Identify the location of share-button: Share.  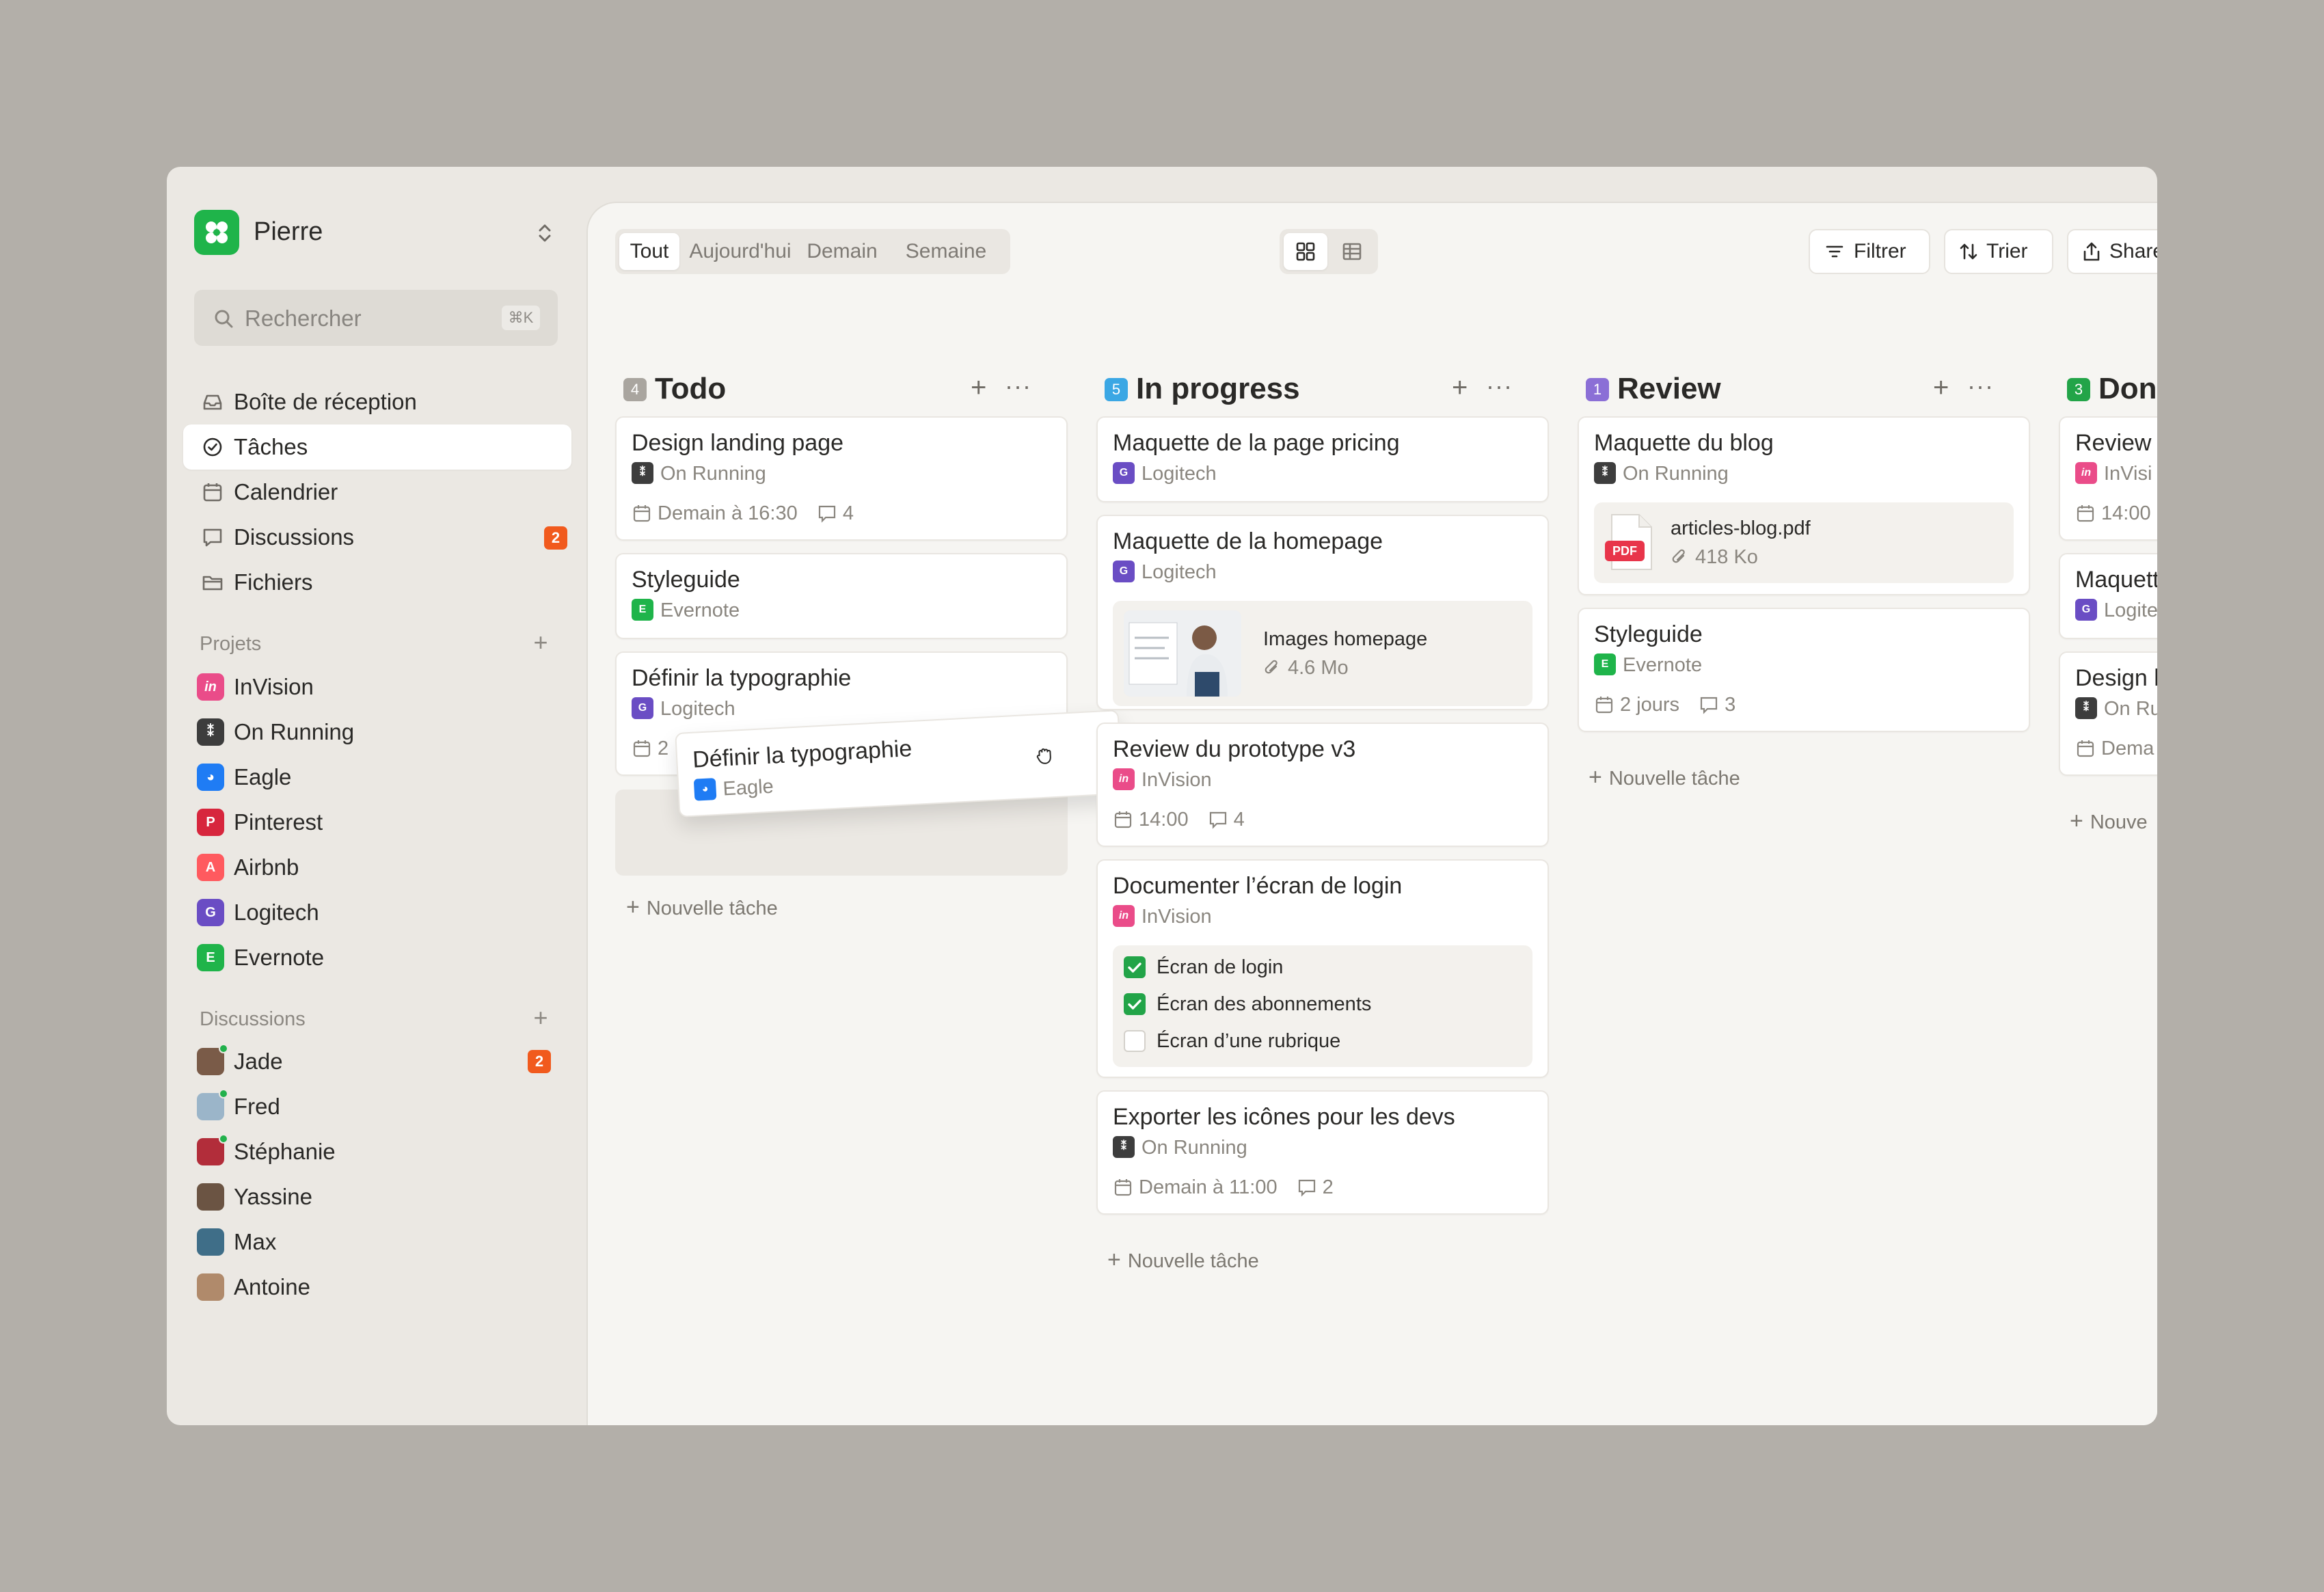
(2112, 251).